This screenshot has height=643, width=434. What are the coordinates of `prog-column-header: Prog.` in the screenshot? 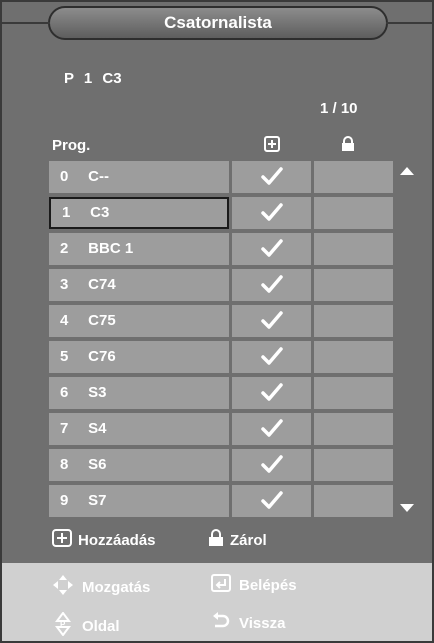 It's located at (71, 145).